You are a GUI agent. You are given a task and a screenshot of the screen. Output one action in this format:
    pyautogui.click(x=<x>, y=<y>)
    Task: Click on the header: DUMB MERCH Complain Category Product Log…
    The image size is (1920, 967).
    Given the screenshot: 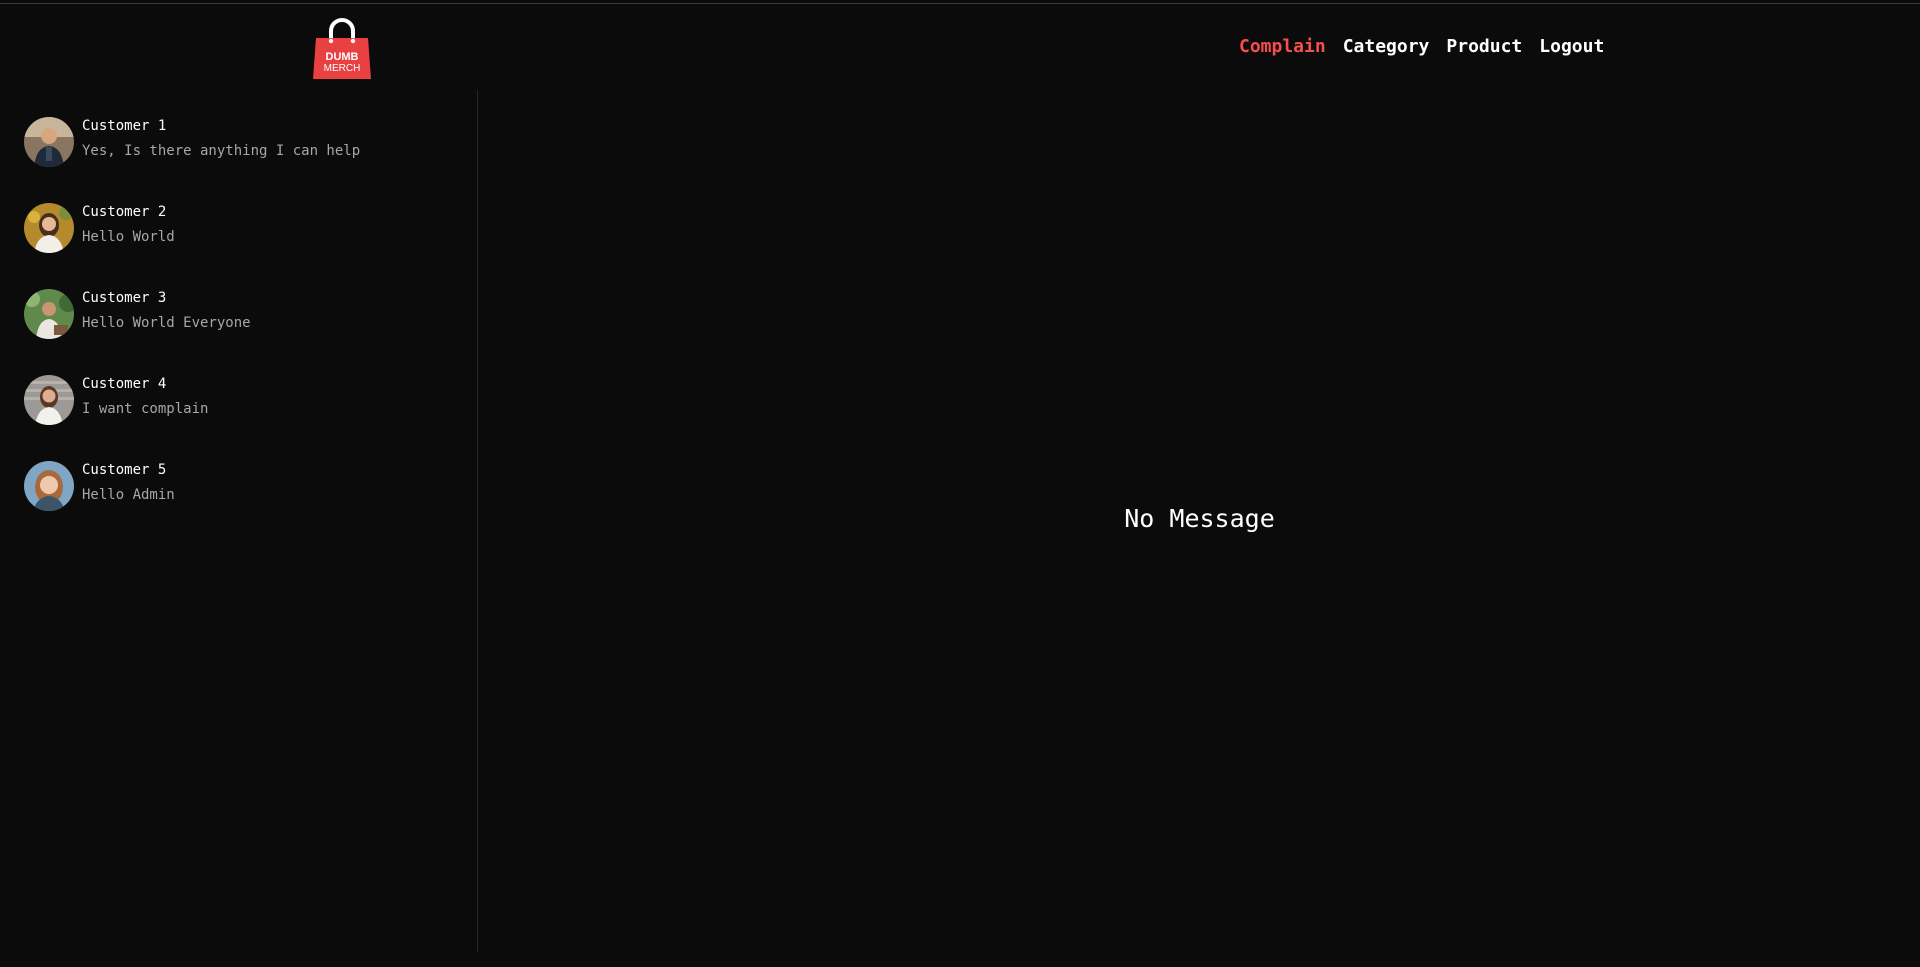 What is the action you would take?
    pyautogui.click(x=960, y=47)
    